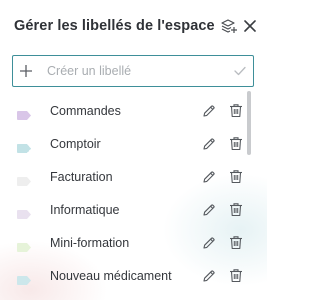 This screenshot has height=300, width=320. What do you see at coordinates (126, 111) in the screenshot?
I see `label-row: Commandes` at bounding box center [126, 111].